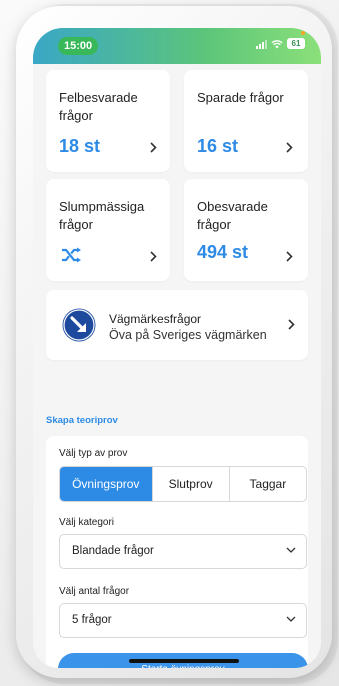  Describe the element at coordinates (267, 484) in the screenshot. I see `tab-taggar: Taggar` at that location.